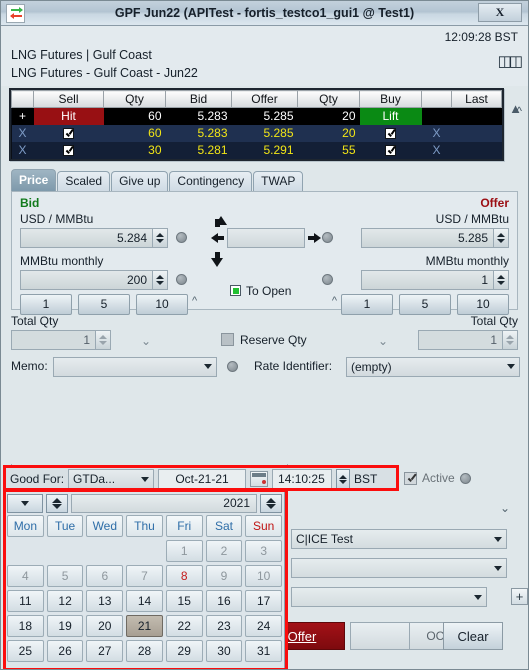 This screenshot has height=670, width=529. What do you see at coordinates (302, 479) in the screenshot?
I see `good-for-time-field: 14:10:25` at bounding box center [302, 479].